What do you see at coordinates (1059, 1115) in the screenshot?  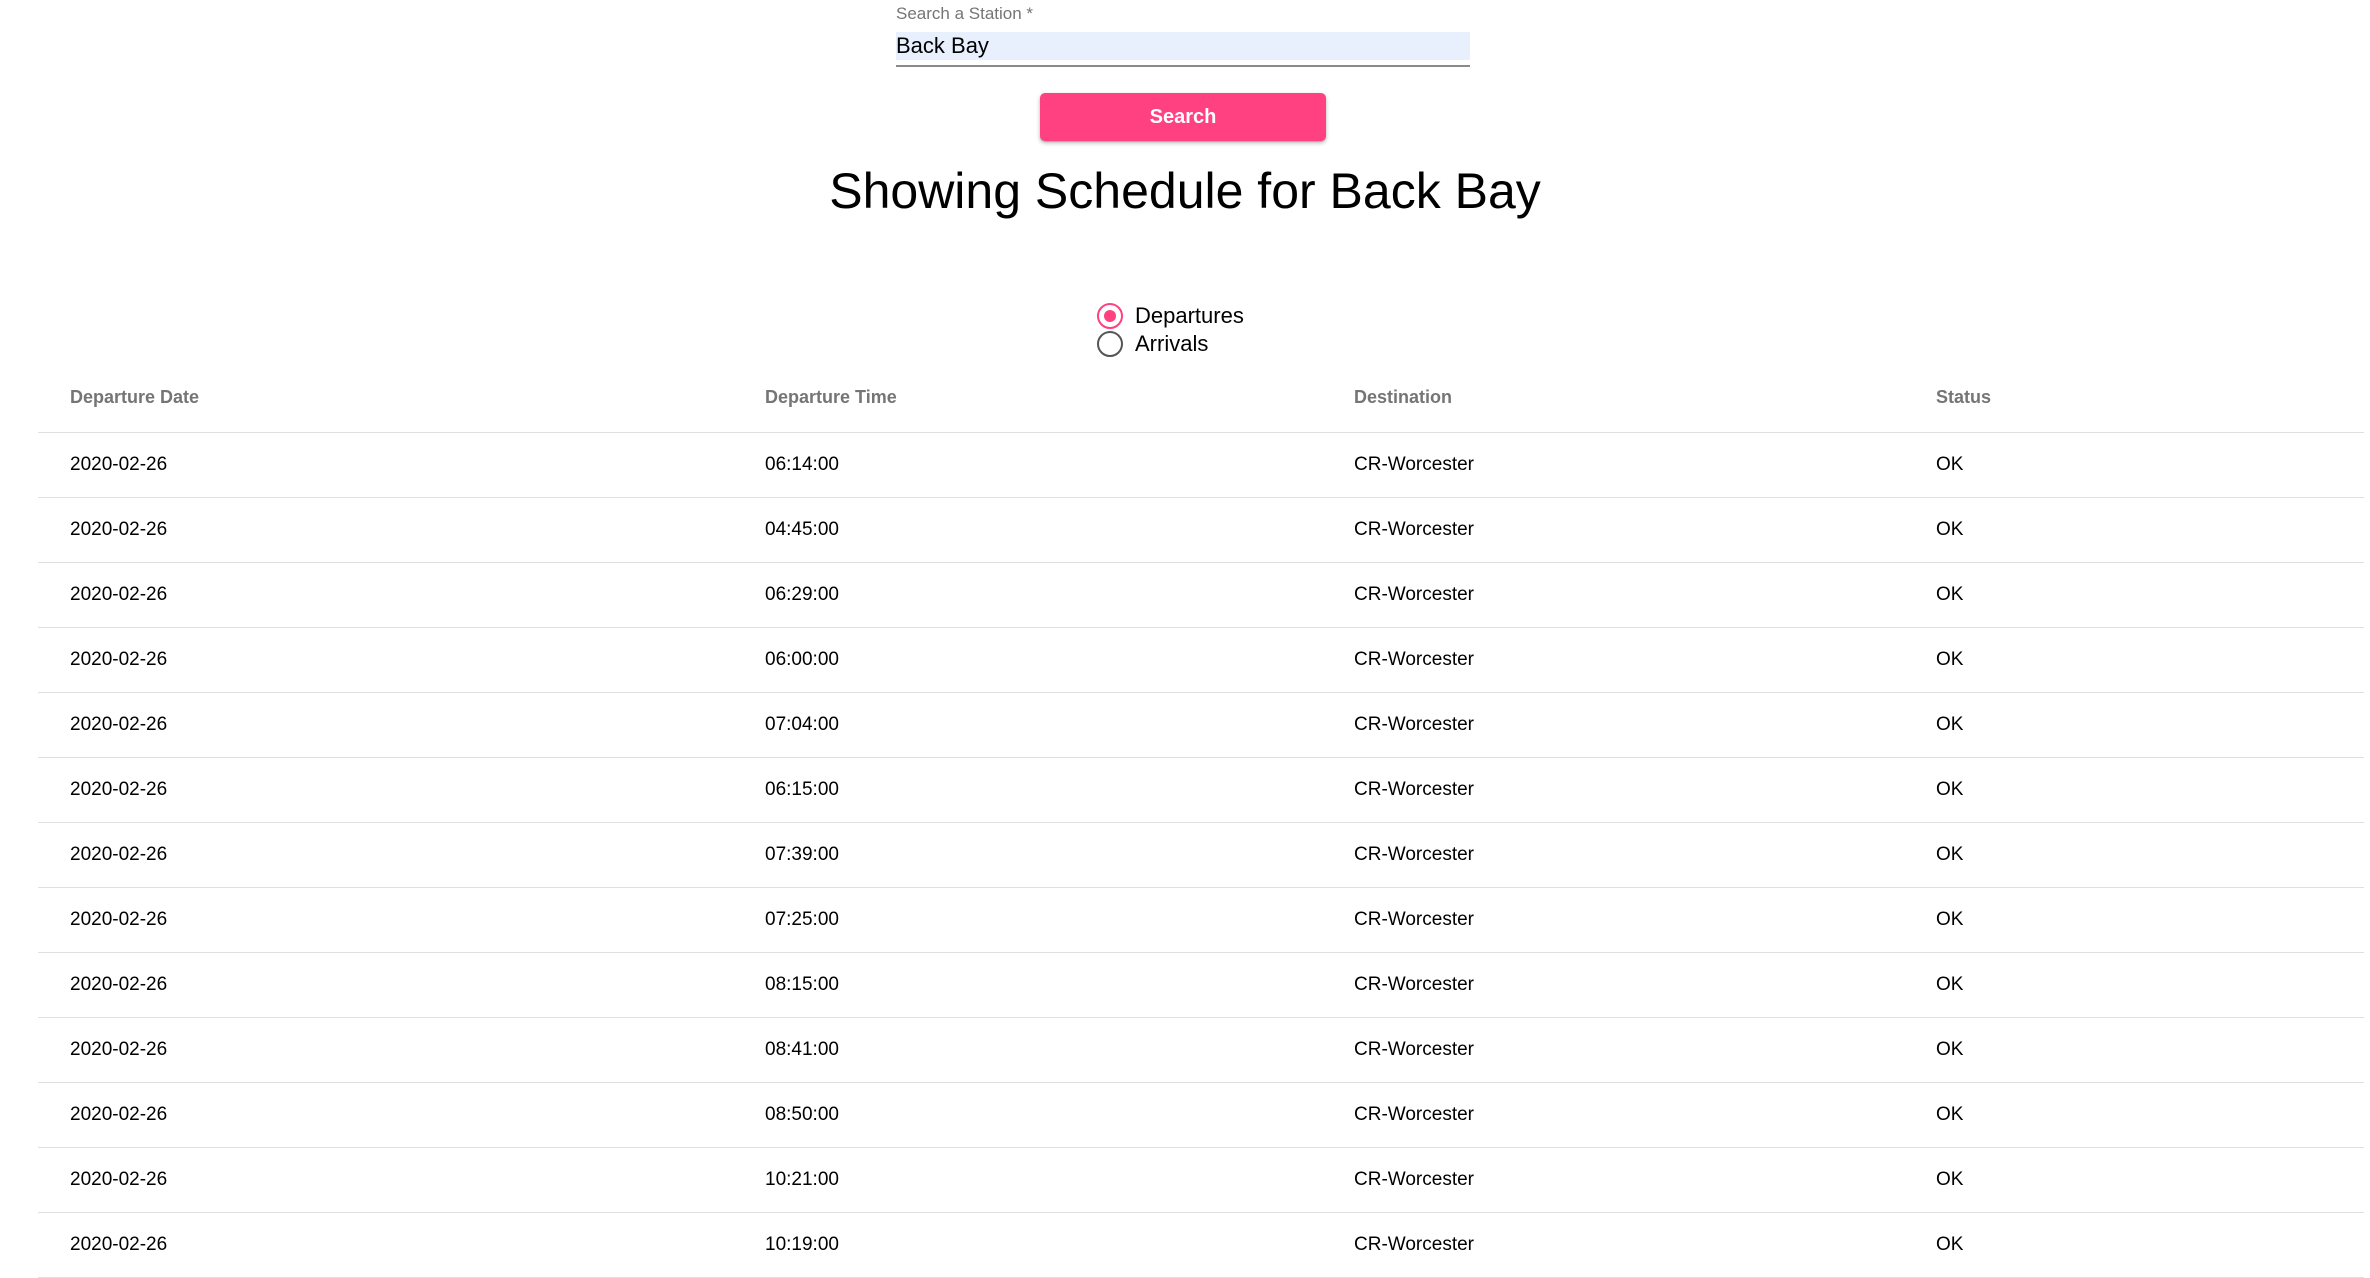 I see `departure-time-cell: 08:50:00` at bounding box center [1059, 1115].